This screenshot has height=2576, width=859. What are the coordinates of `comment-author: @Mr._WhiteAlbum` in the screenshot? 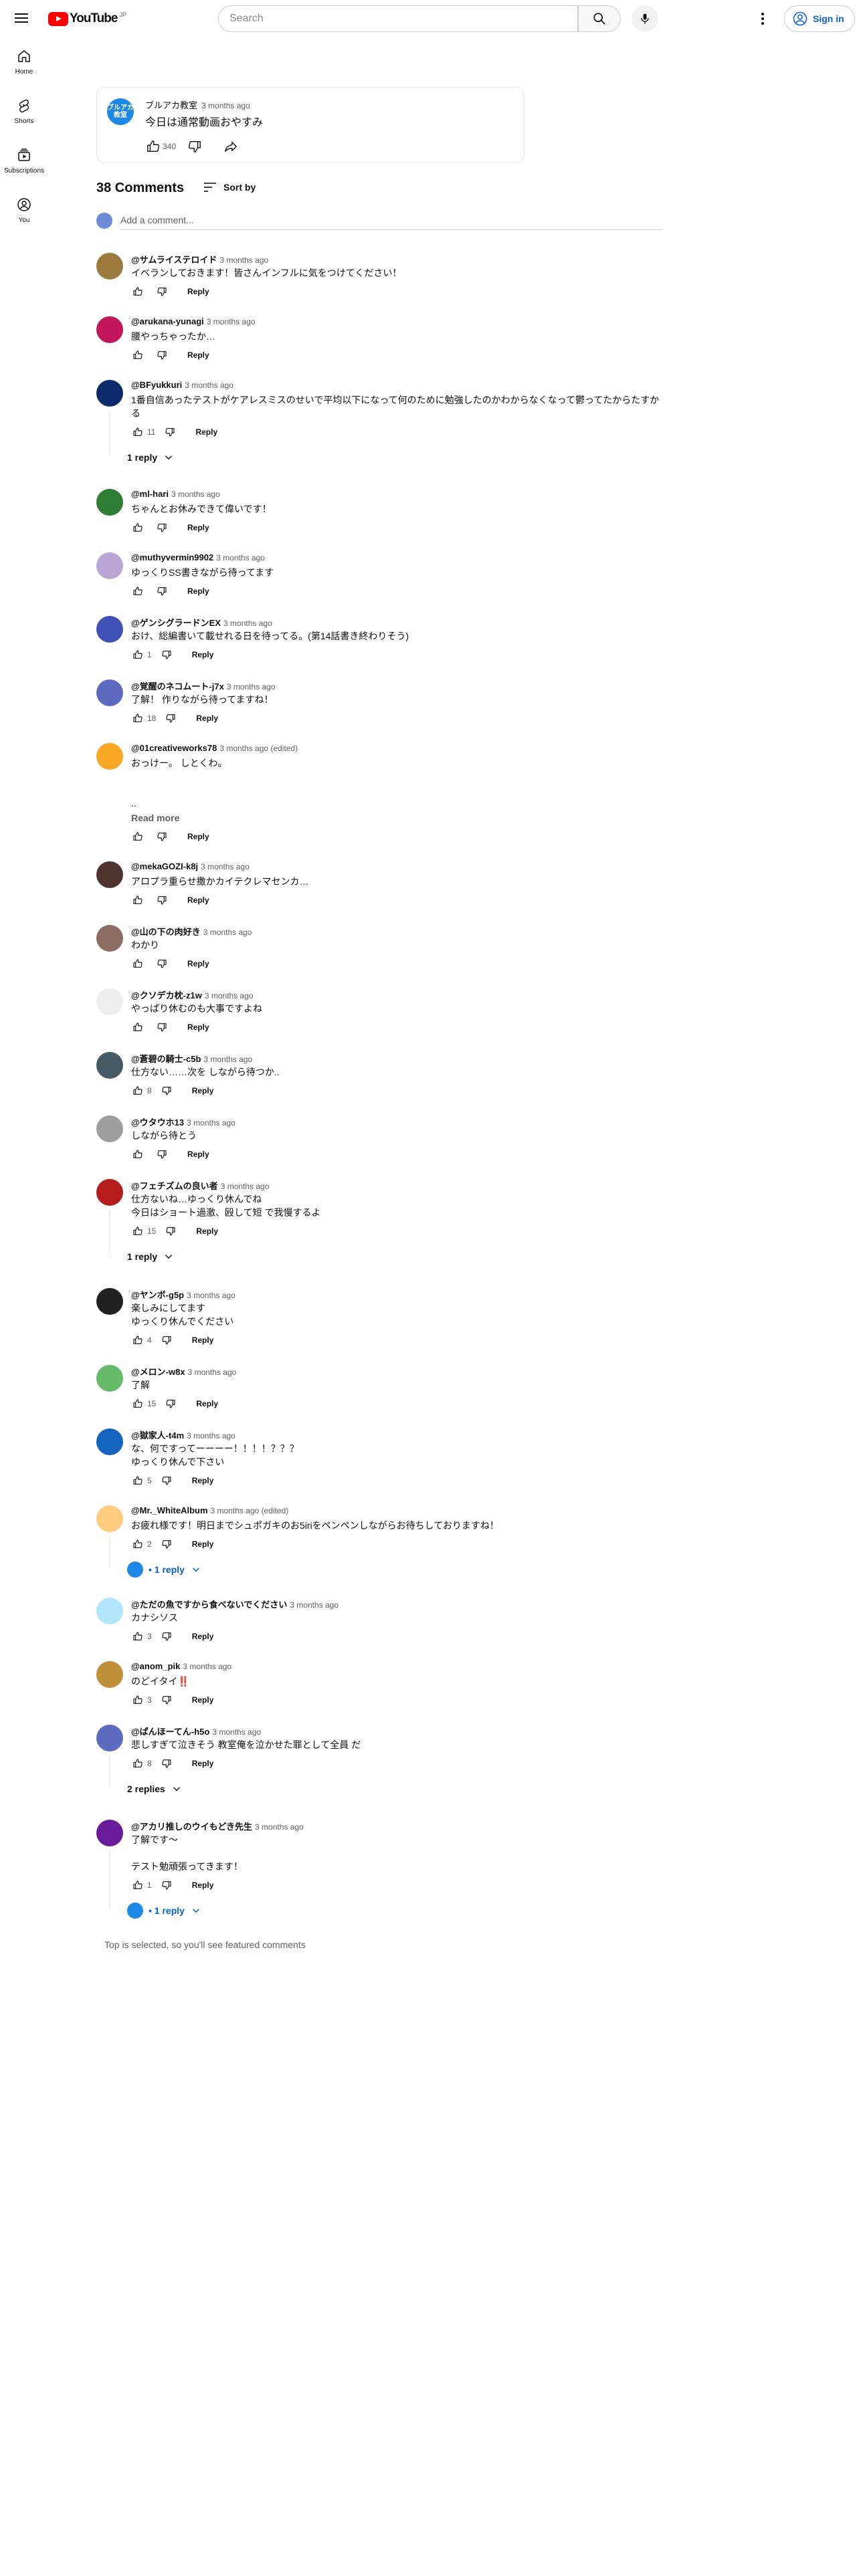 It's located at (169, 1510).